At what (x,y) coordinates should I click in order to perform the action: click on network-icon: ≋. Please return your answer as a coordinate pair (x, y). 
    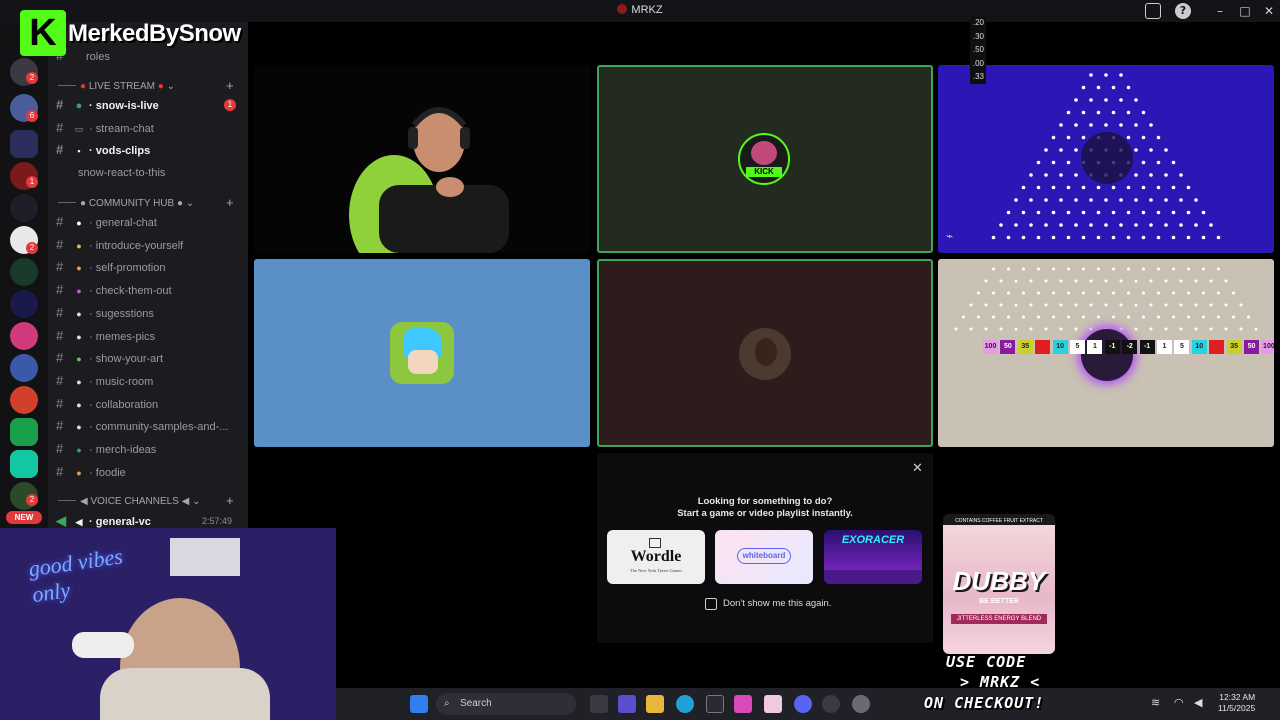
    Looking at the image, I should click on (1155, 702).